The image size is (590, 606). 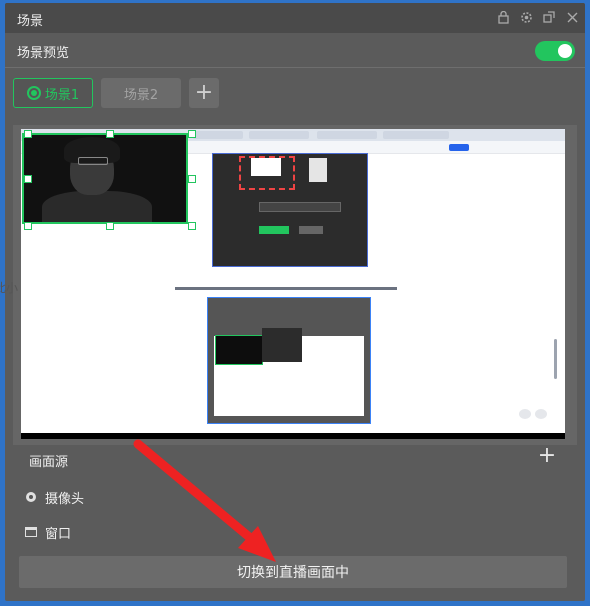 What do you see at coordinates (547, 456) in the screenshot?
I see `add-source-button: +` at bounding box center [547, 456].